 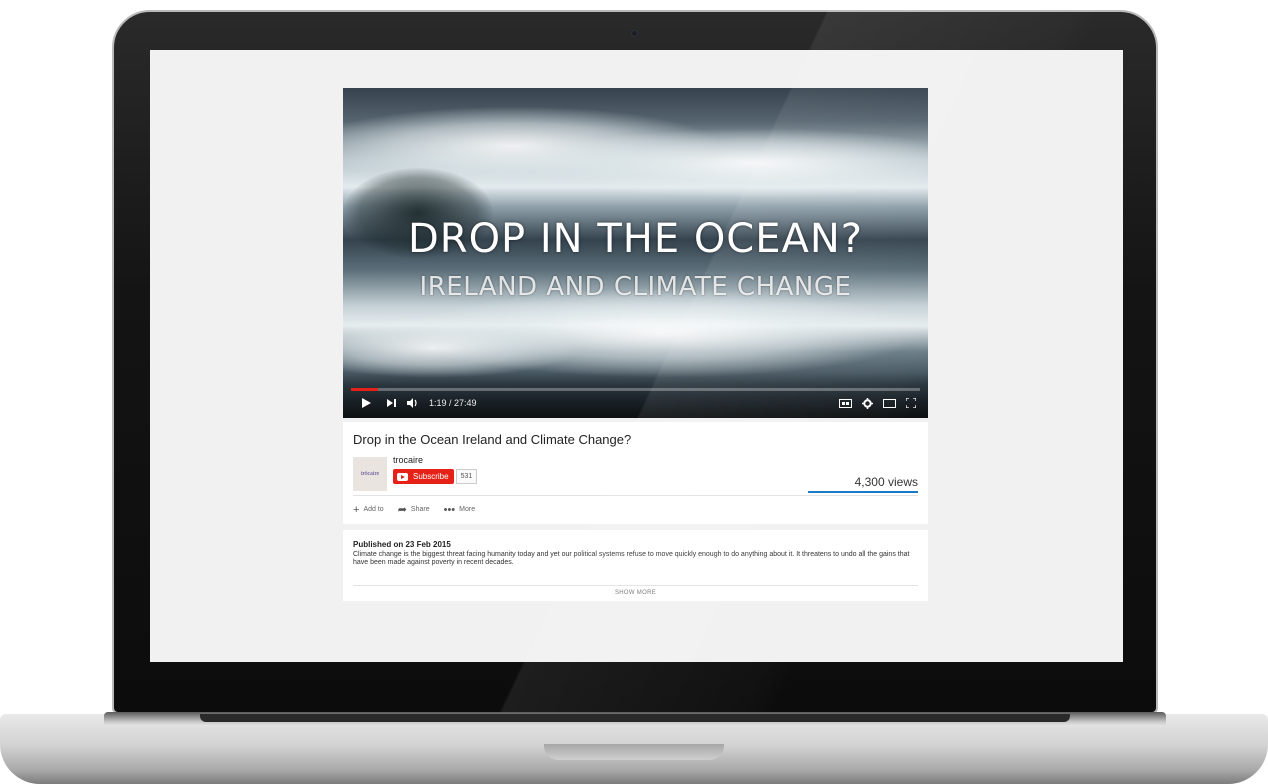 I want to click on settings-button, so click(x=867, y=403).